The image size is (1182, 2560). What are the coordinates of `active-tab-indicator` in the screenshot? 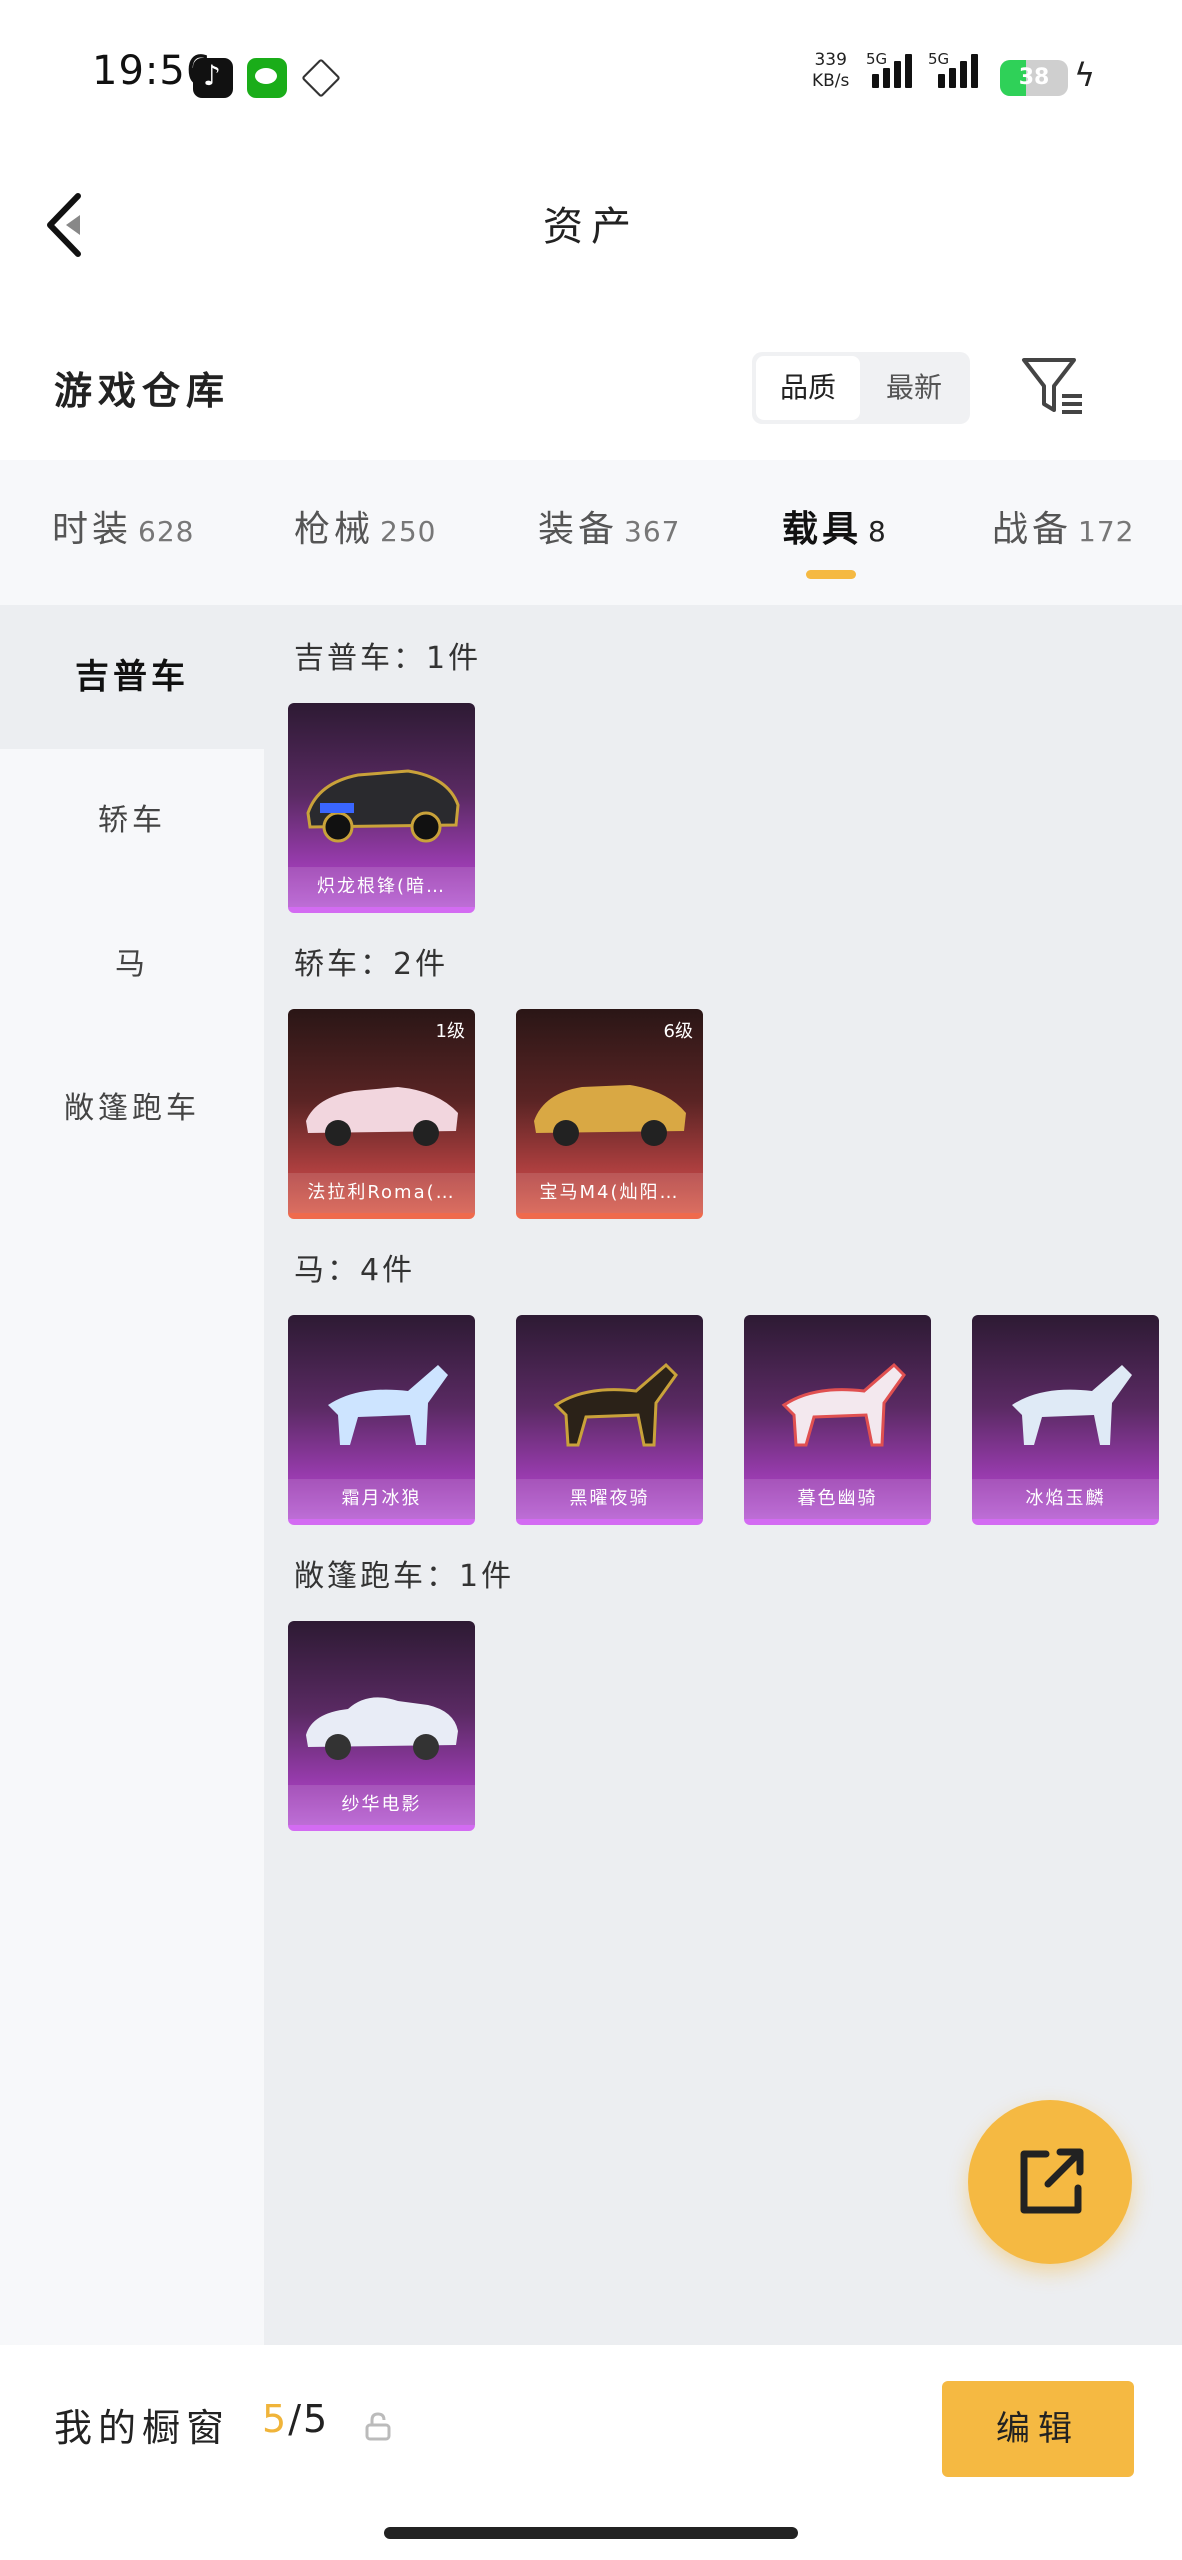 It's located at (831, 574).